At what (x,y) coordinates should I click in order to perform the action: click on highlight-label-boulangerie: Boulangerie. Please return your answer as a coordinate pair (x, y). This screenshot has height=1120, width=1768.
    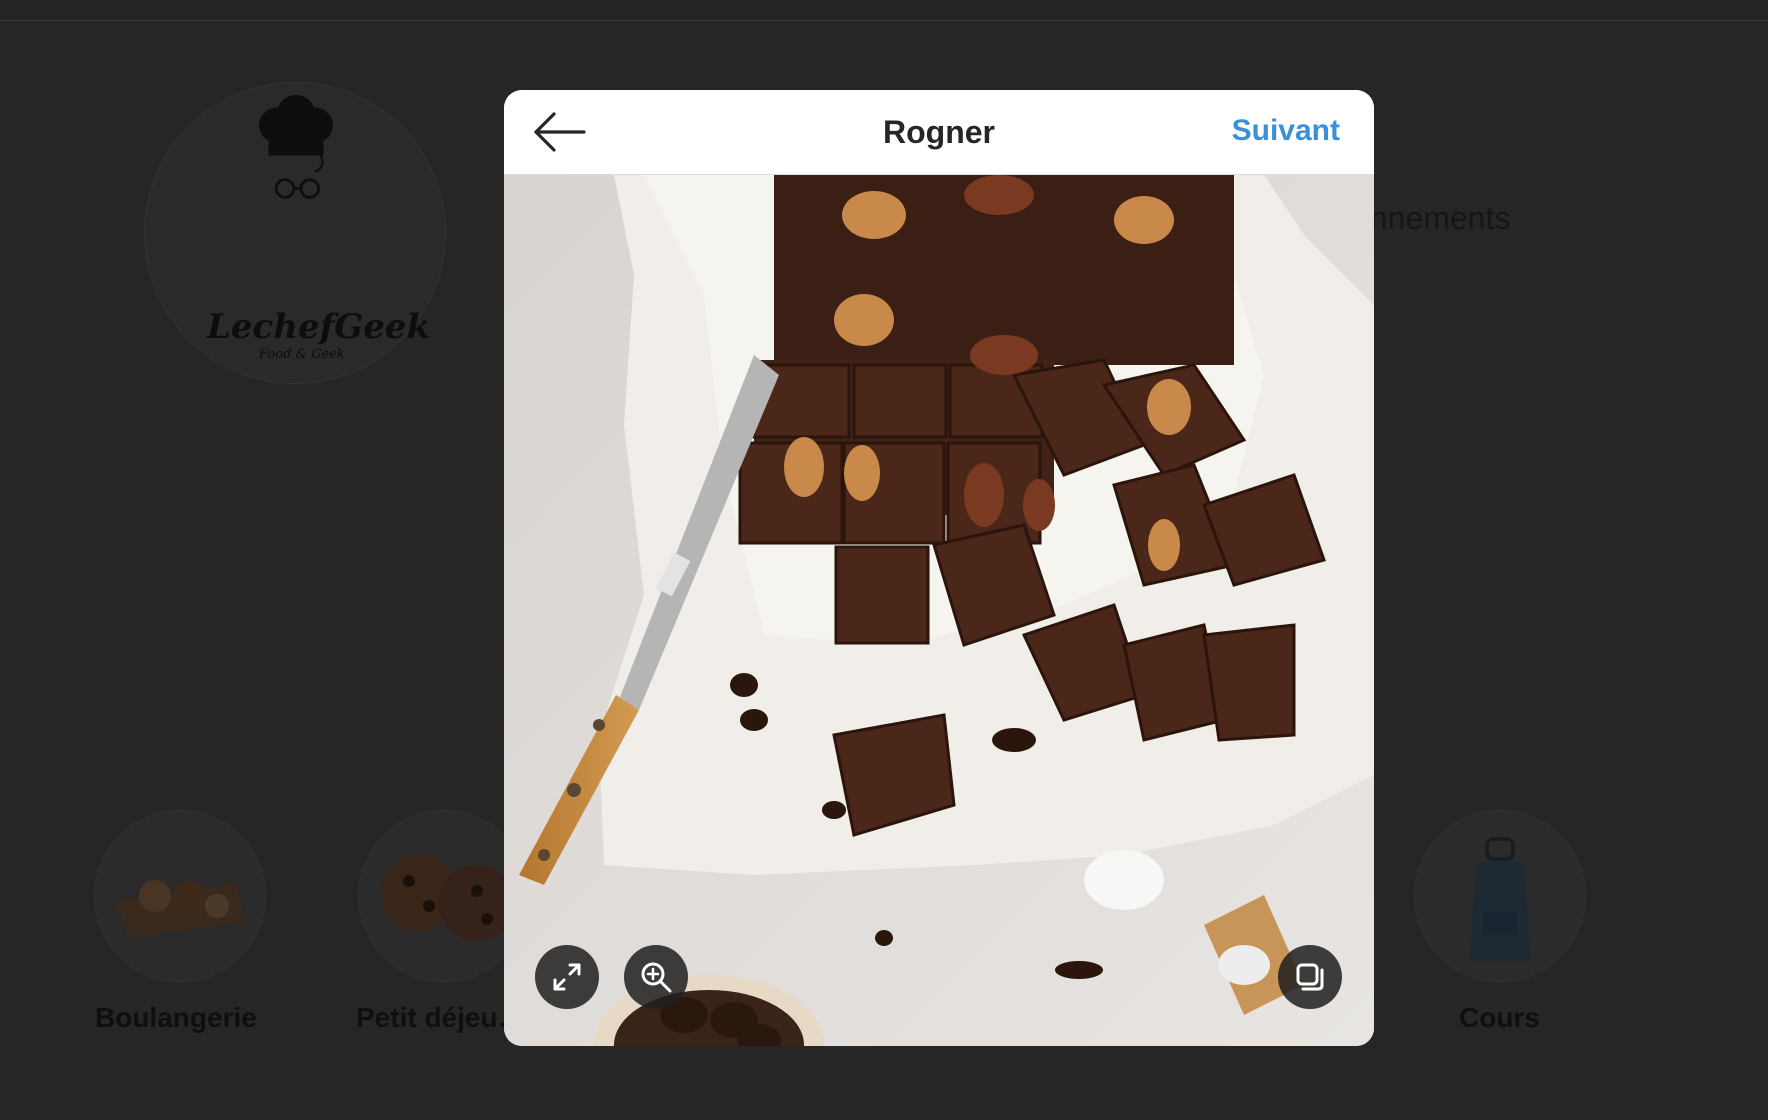
    Looking at the image, I should click on (176, 1017).